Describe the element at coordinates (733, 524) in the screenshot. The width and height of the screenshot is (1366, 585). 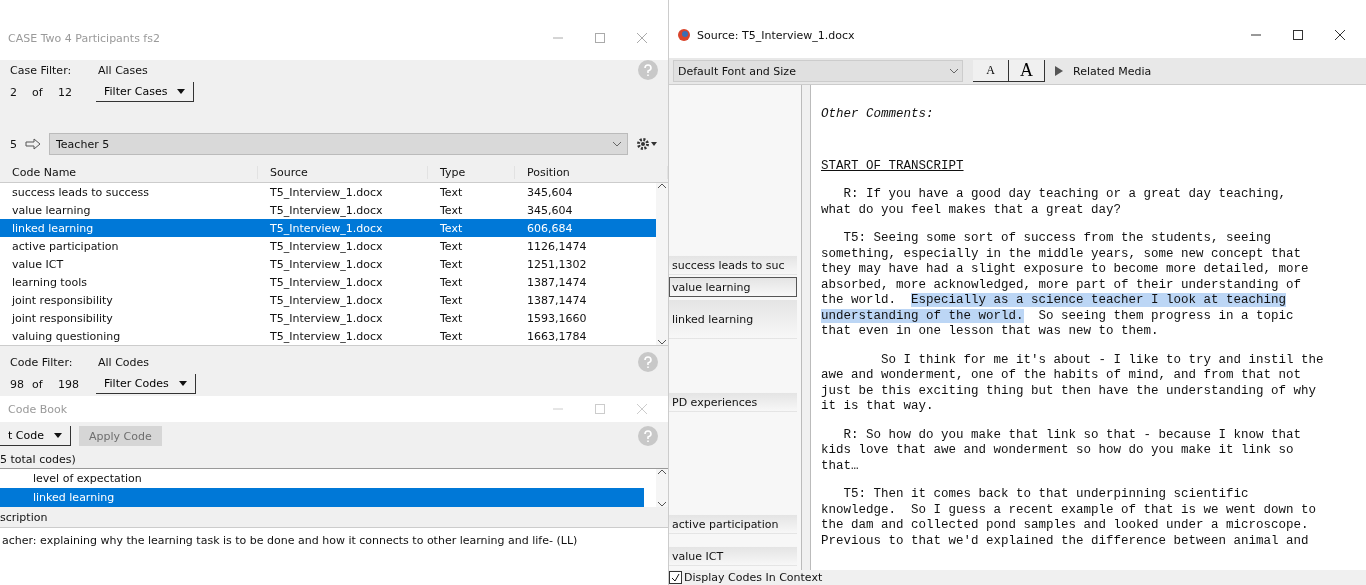
I see `code-stripe: active participation` at that location.